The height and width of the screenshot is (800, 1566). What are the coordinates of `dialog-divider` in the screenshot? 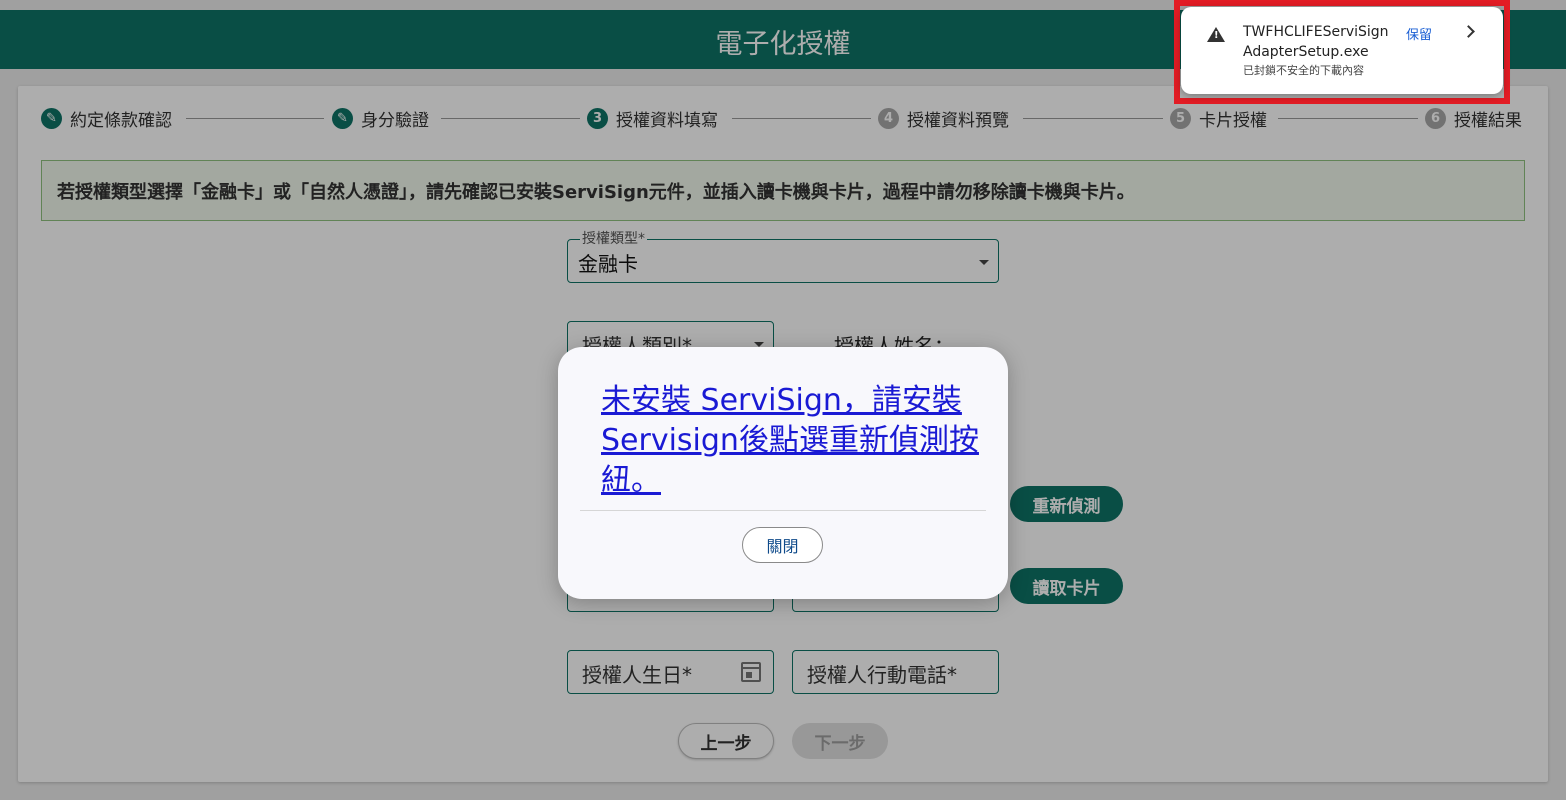 It's located at (783, 510).